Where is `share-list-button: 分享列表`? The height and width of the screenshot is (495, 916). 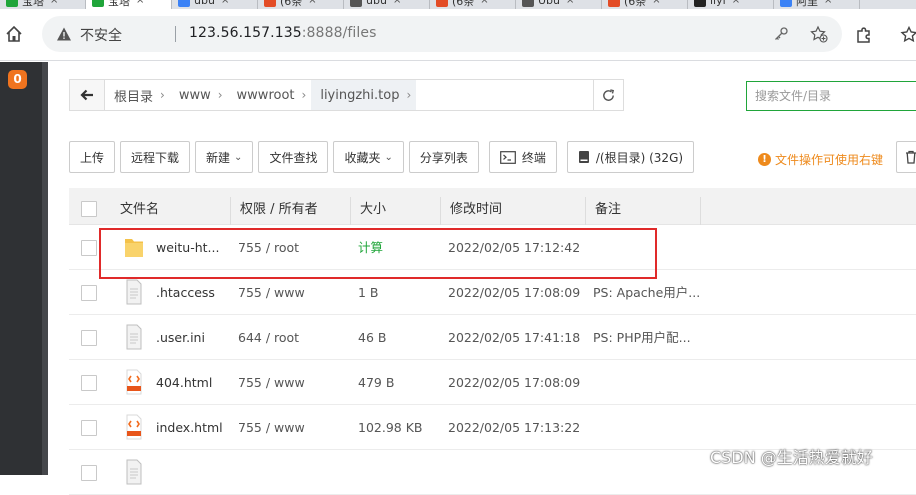
share-list-button: 分享列表 is located at coordinates (443, 157).